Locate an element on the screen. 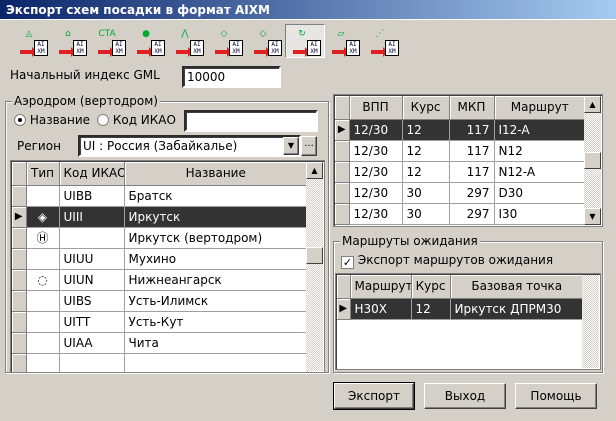 The width and height of the screenshot is (616, 421). cell-icao: UIUU is located at coordinates (92, 259).